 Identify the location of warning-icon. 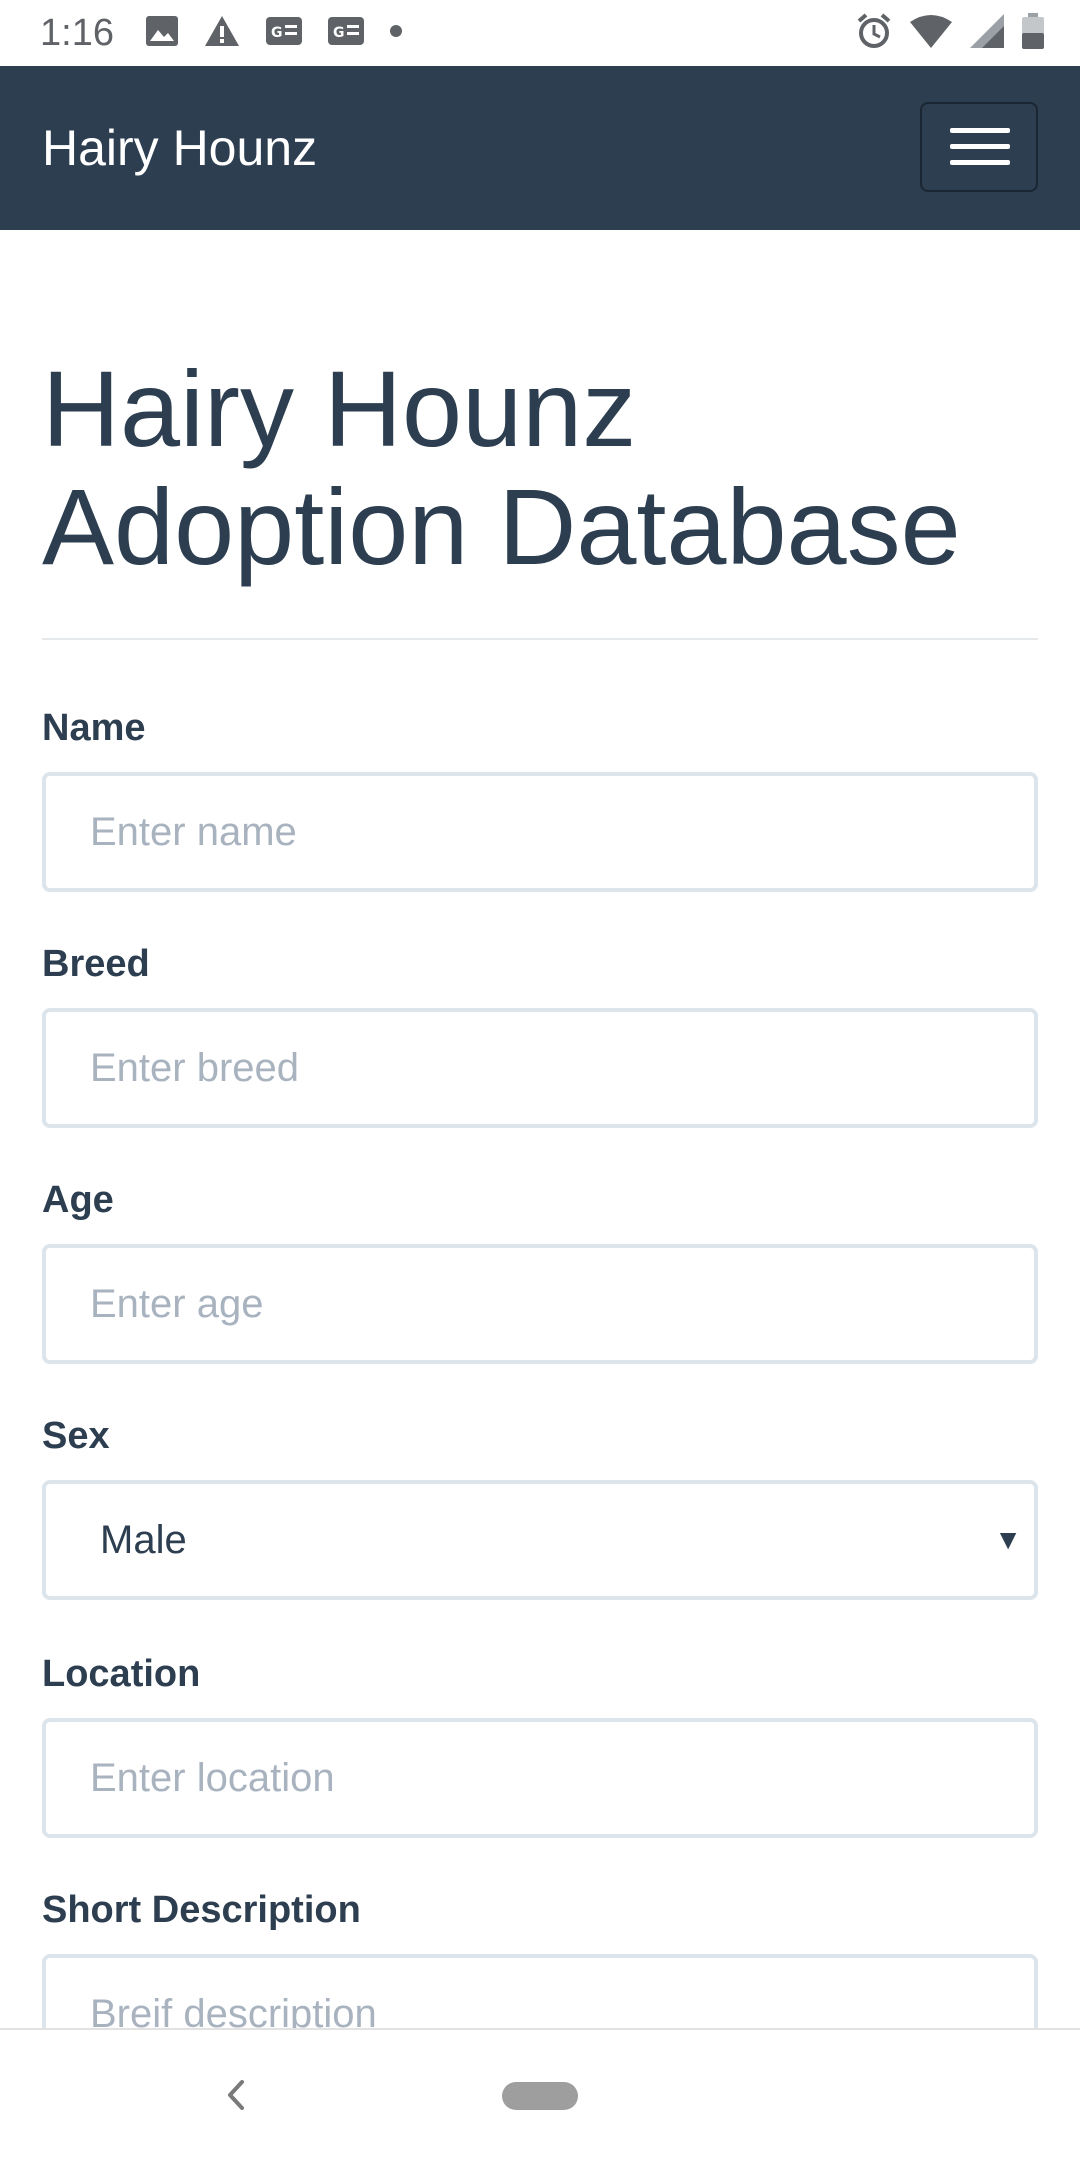
(222, 33).